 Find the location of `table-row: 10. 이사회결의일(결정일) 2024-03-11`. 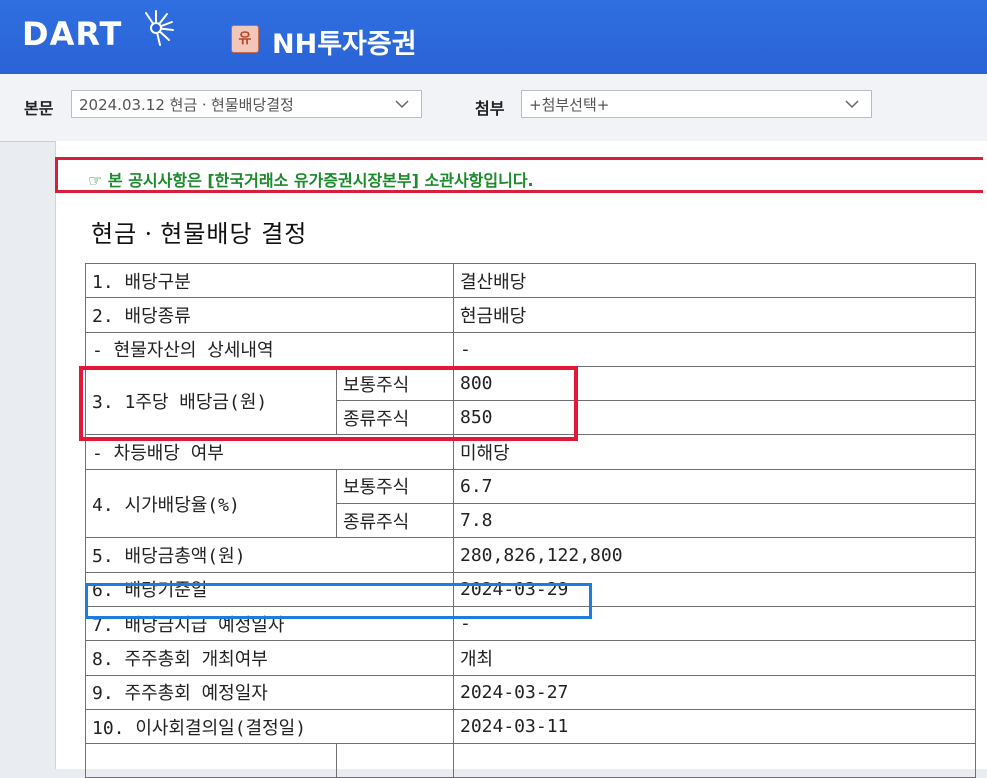

table-row: 10. 이사회결의일(결정일) 2024-03-11 is located at coordinates (530, 726).